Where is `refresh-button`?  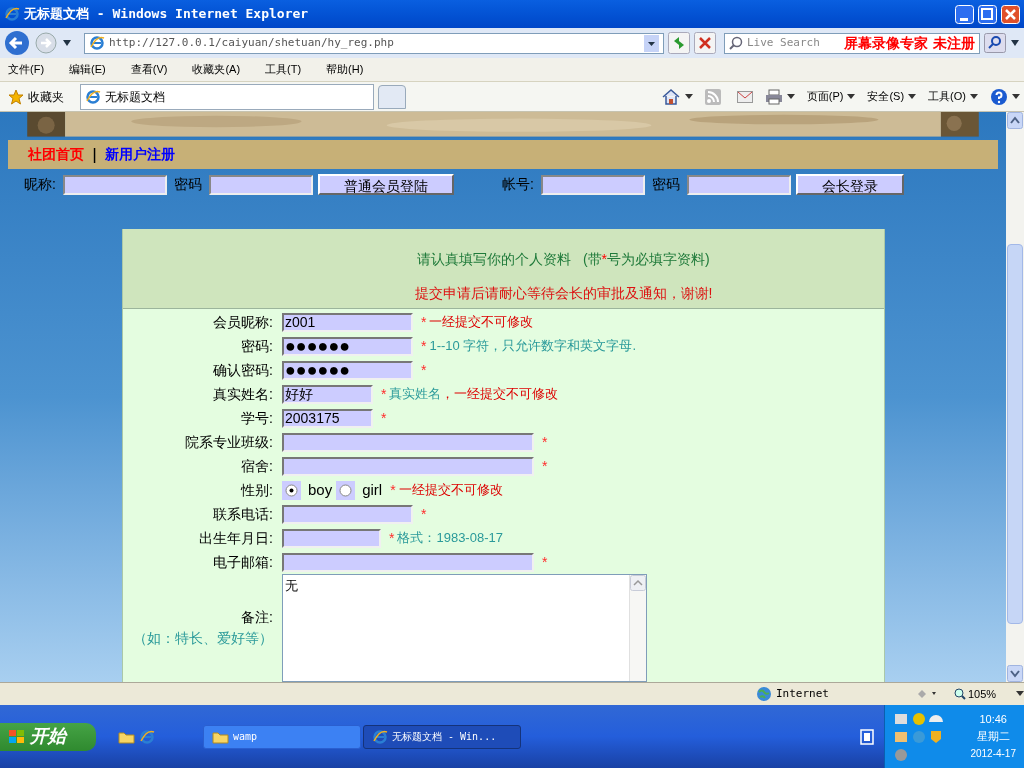
refresh-button is located at coordinates (679, 43).